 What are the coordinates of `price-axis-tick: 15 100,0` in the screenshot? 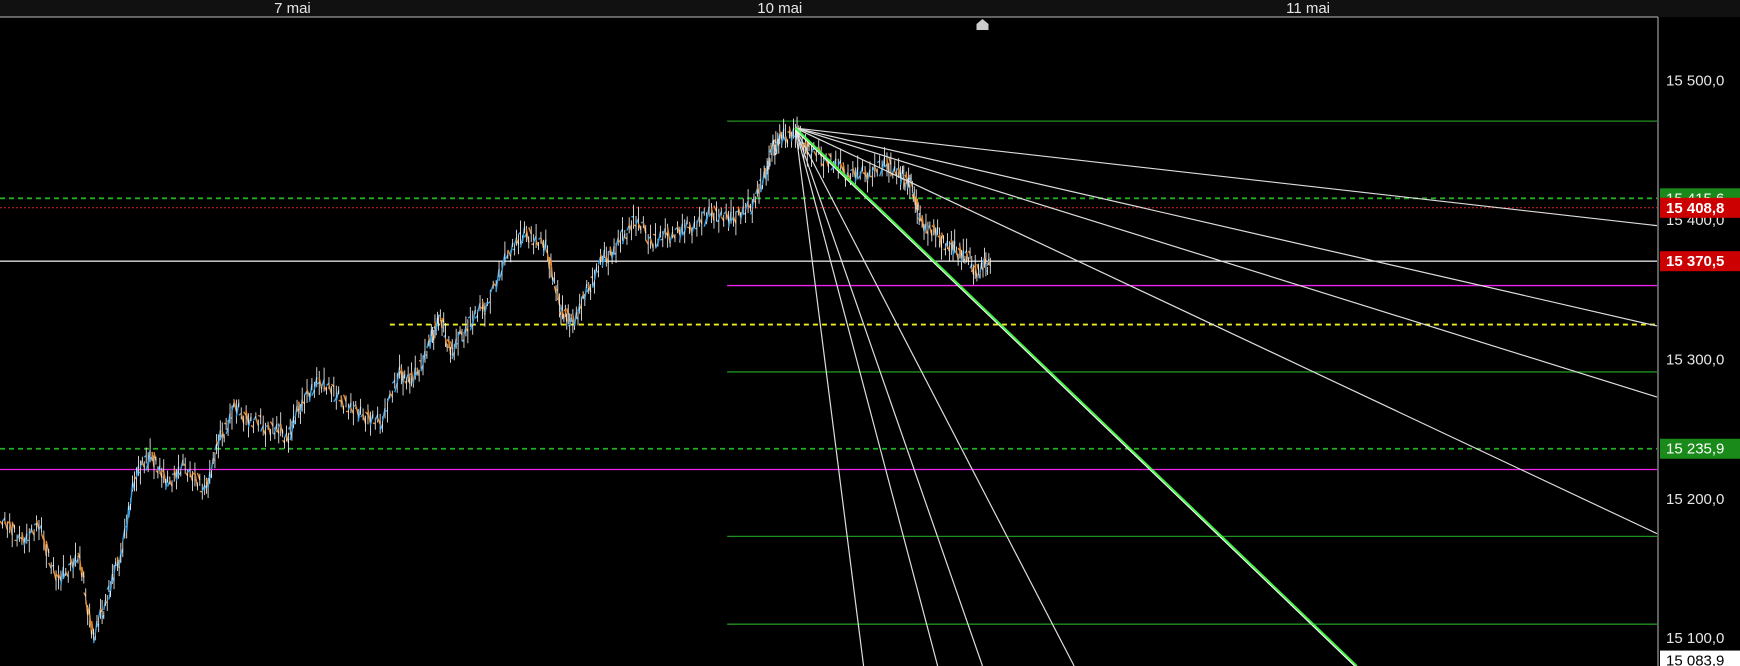 It's located at (1695, 638).